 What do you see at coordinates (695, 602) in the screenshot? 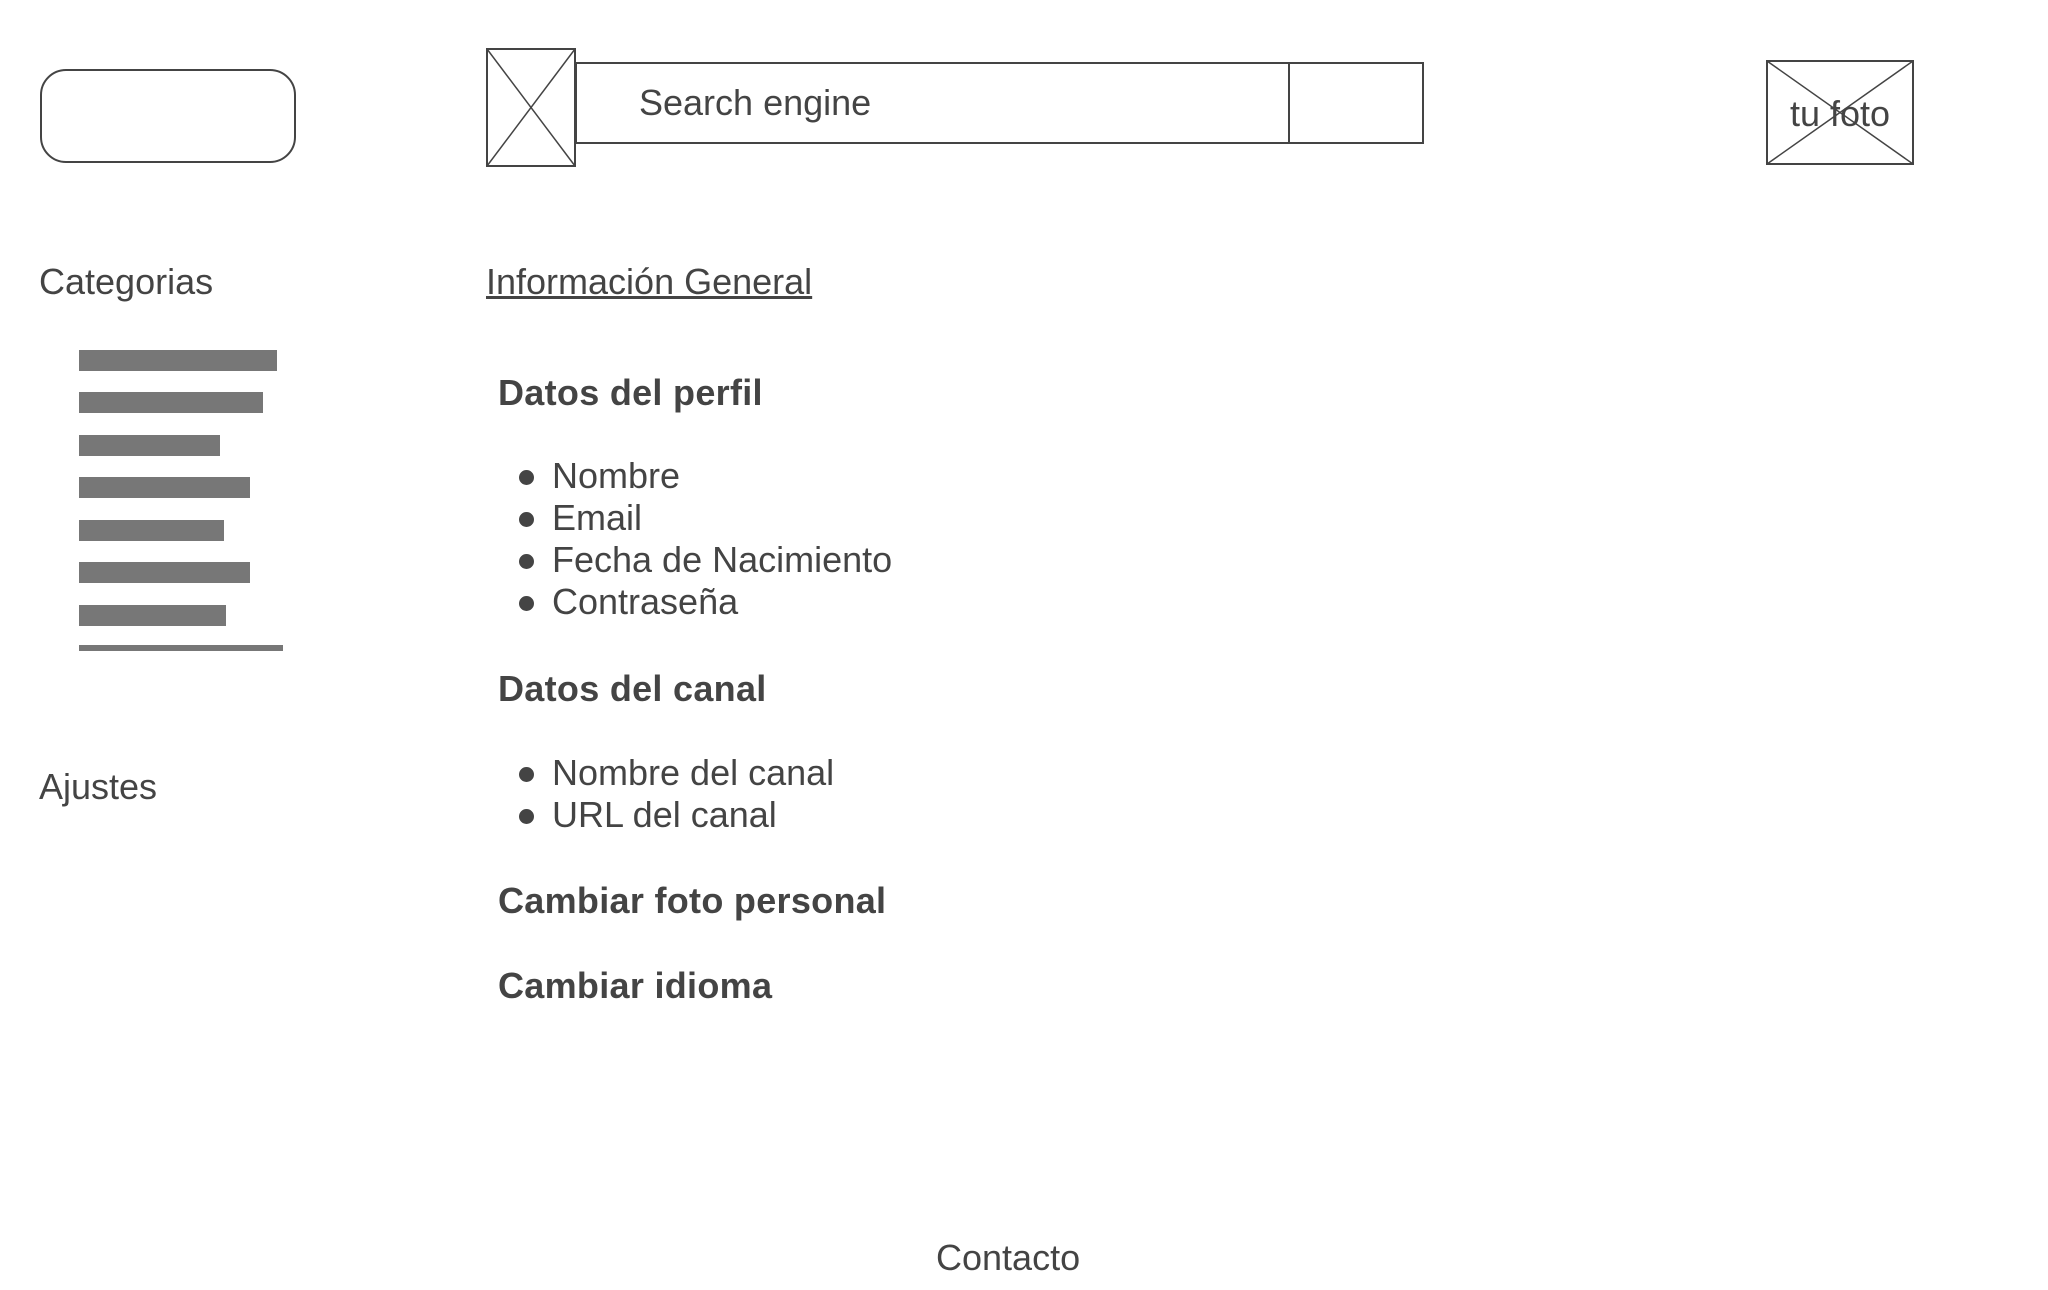
I see `list-item: Contraseña` at bounding box center [695, 602].